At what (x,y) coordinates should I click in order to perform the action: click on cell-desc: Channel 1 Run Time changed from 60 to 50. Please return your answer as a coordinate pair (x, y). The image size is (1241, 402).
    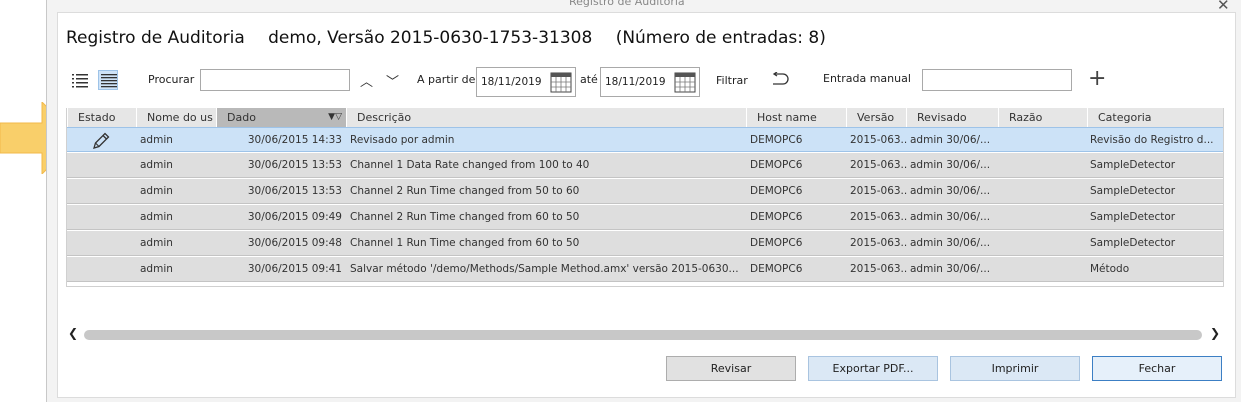
    Looking at the image, I should click on (465, 243).